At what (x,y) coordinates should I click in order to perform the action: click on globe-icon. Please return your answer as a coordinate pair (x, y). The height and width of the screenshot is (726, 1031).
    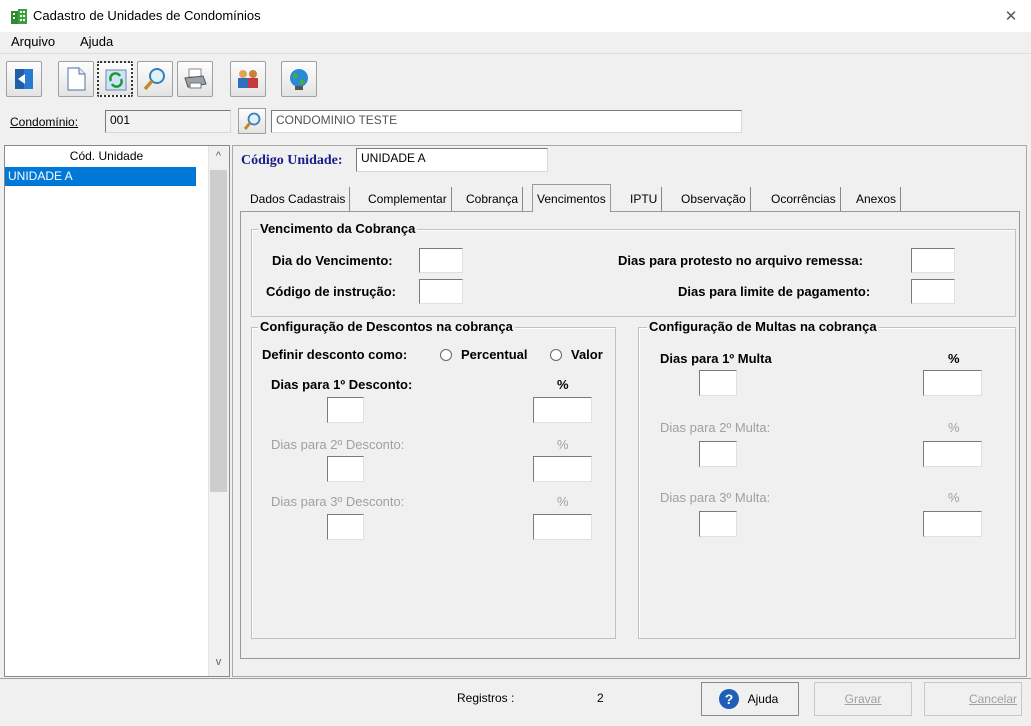
    Looking at the image, I should click on (299, 79).